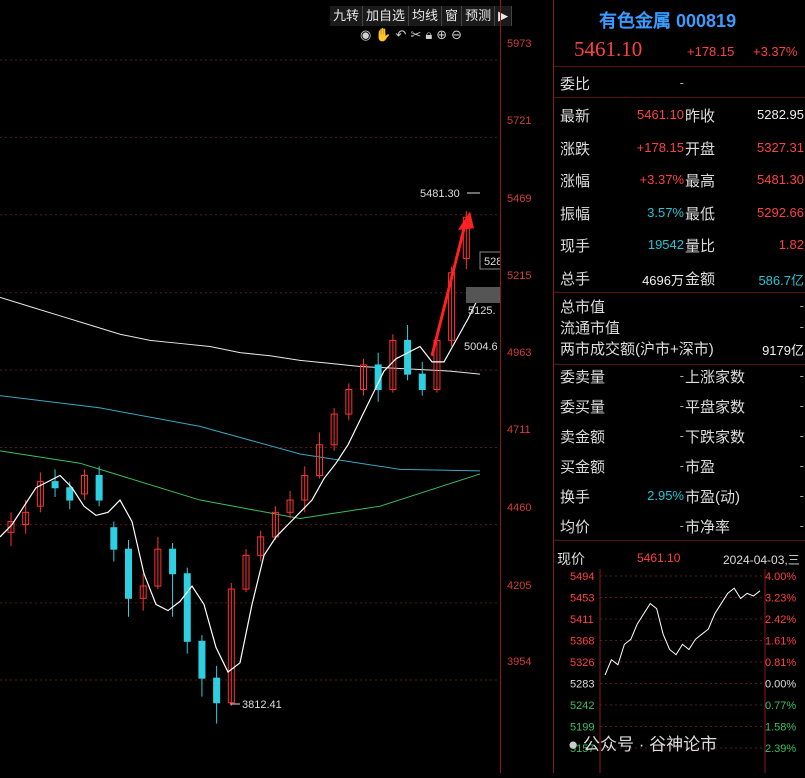 This screenshot has width=805, height=778. What do you see at coordinates (575, 497) in the screenshot?
I see `breadth-label: 换手` at bounding box center [575, 497].